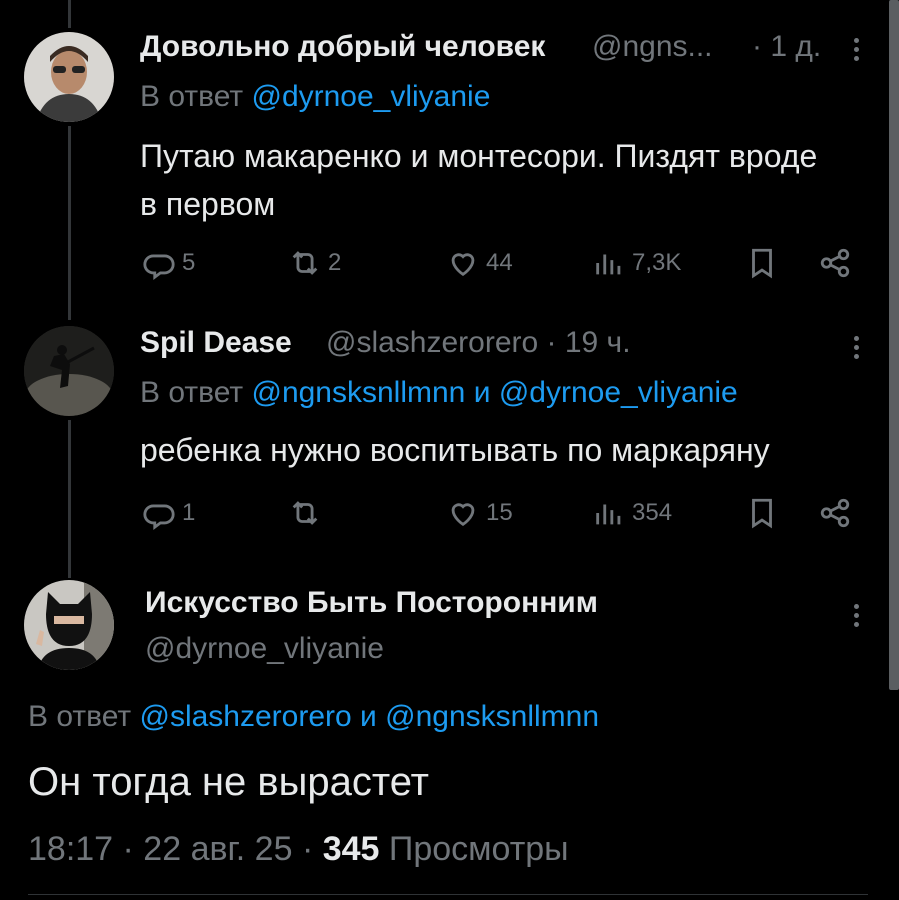 The height and width of the screenshot is (900, 899). Describe the element at coordinates (264, 649) in the screenshot. I see `author-handle: @dyrnoe_vliyanie` at that location.